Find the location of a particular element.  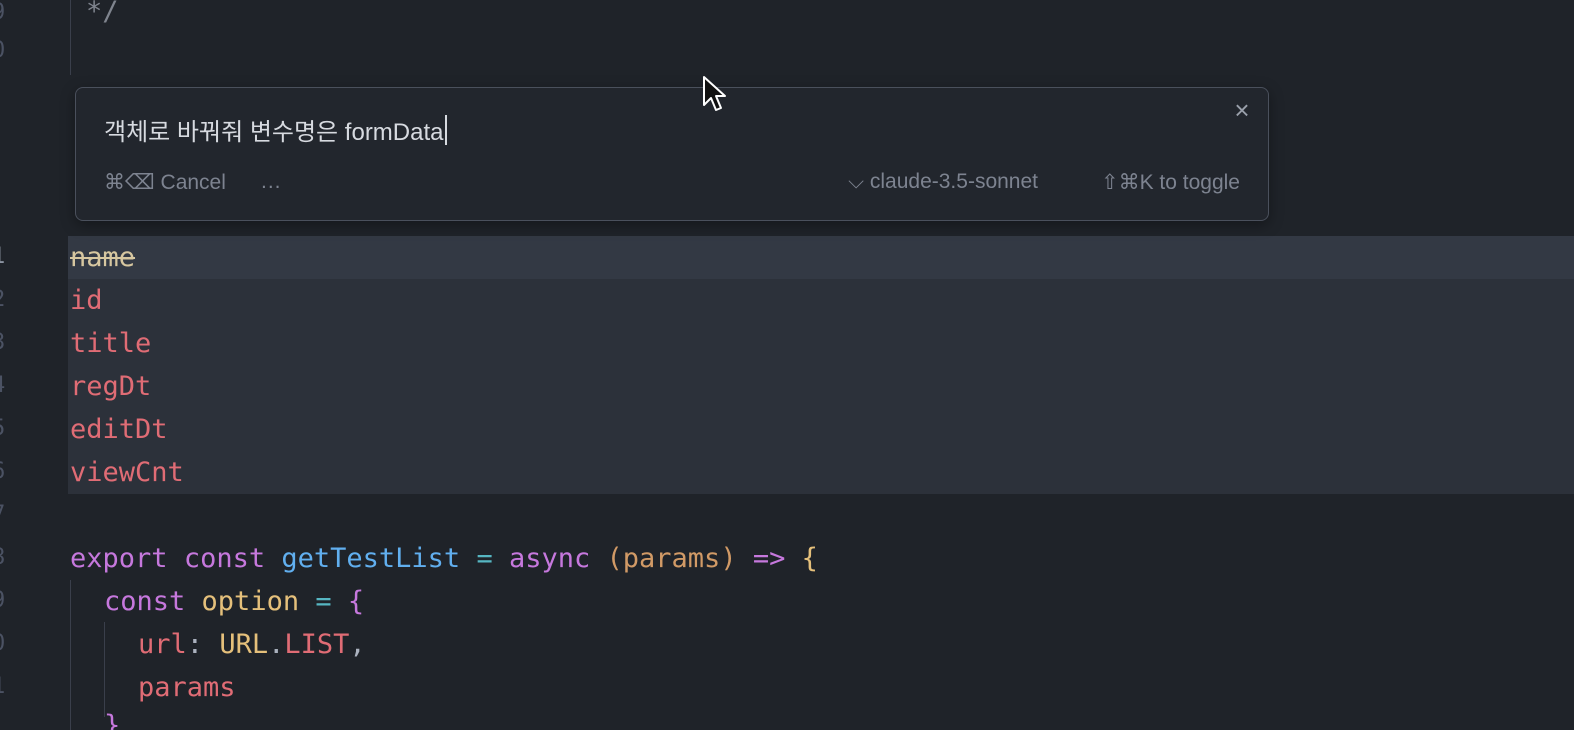

prompt-input-text: 객체로 바꿔줘 변수명은 formData is located at coordinates (274, 132).